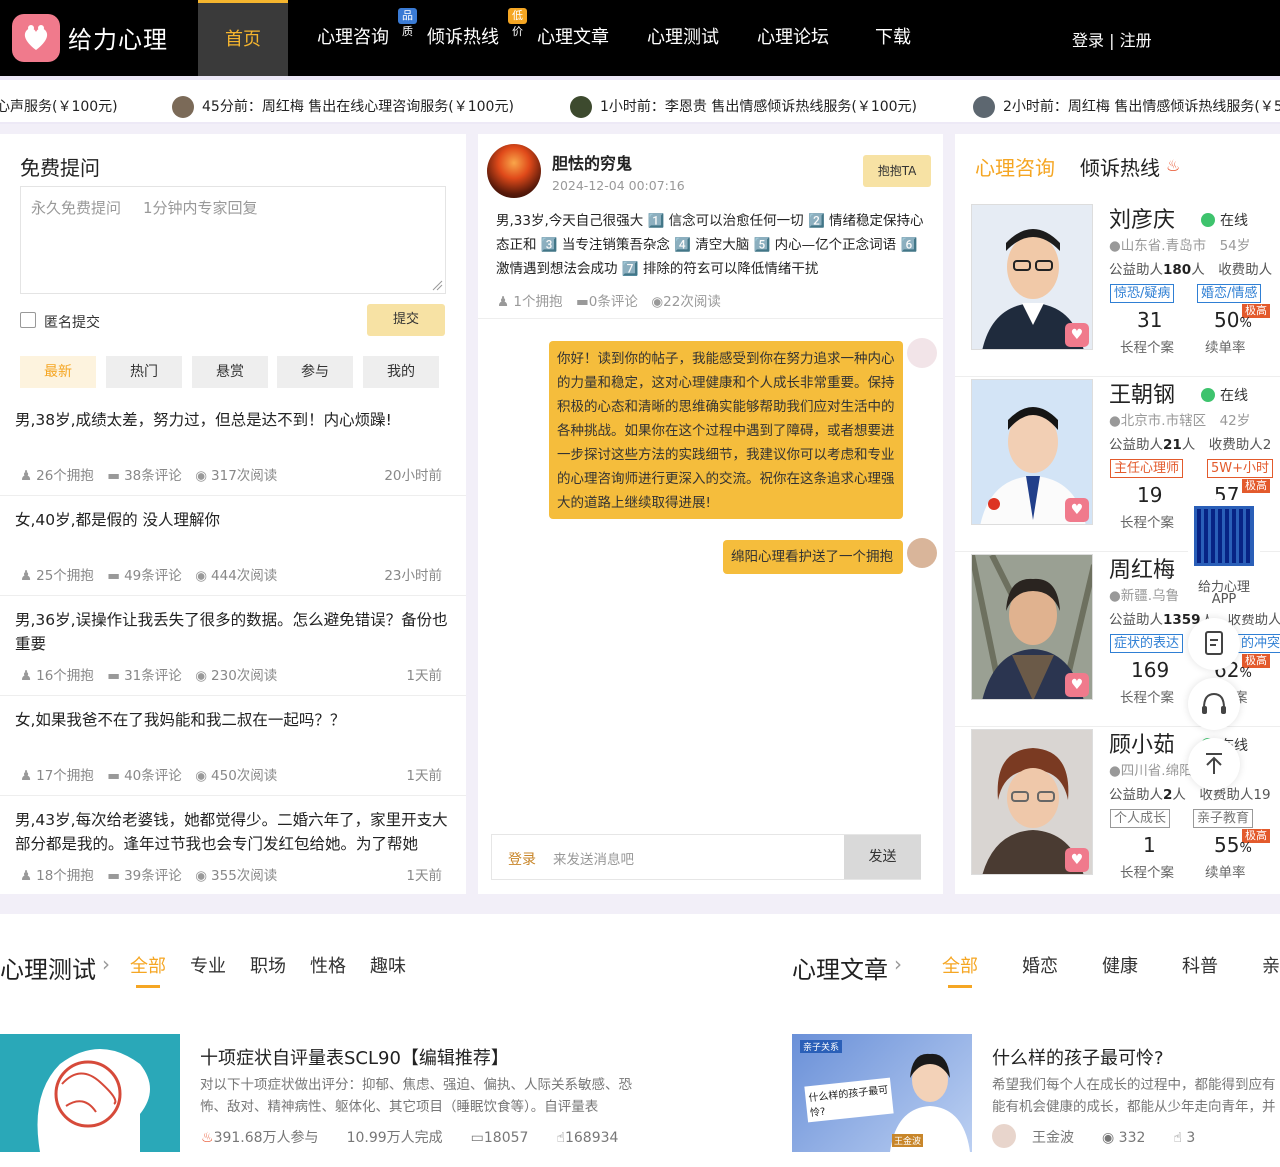  What do you see at coordinates (1147, 643) in the screenshot?
I see `specialty-tag: 症状的表达` at bounding box center [1147, 643].